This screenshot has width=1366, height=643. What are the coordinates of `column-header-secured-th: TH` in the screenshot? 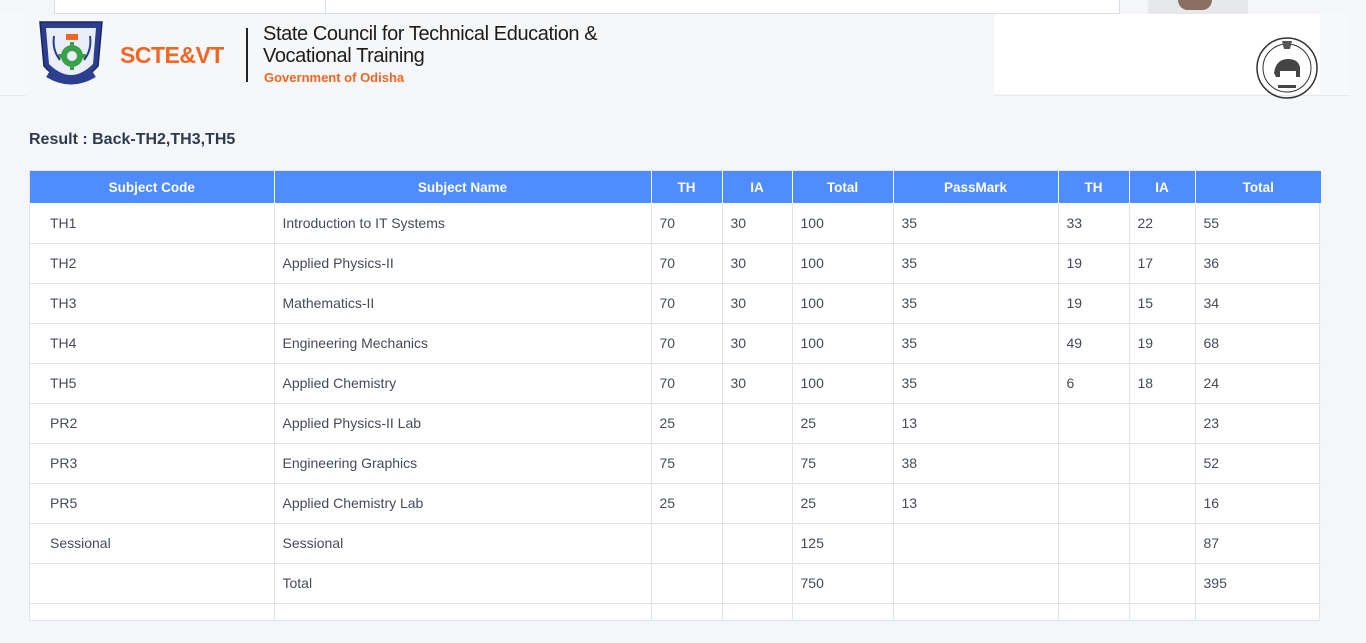 It's located at (1094, 187).